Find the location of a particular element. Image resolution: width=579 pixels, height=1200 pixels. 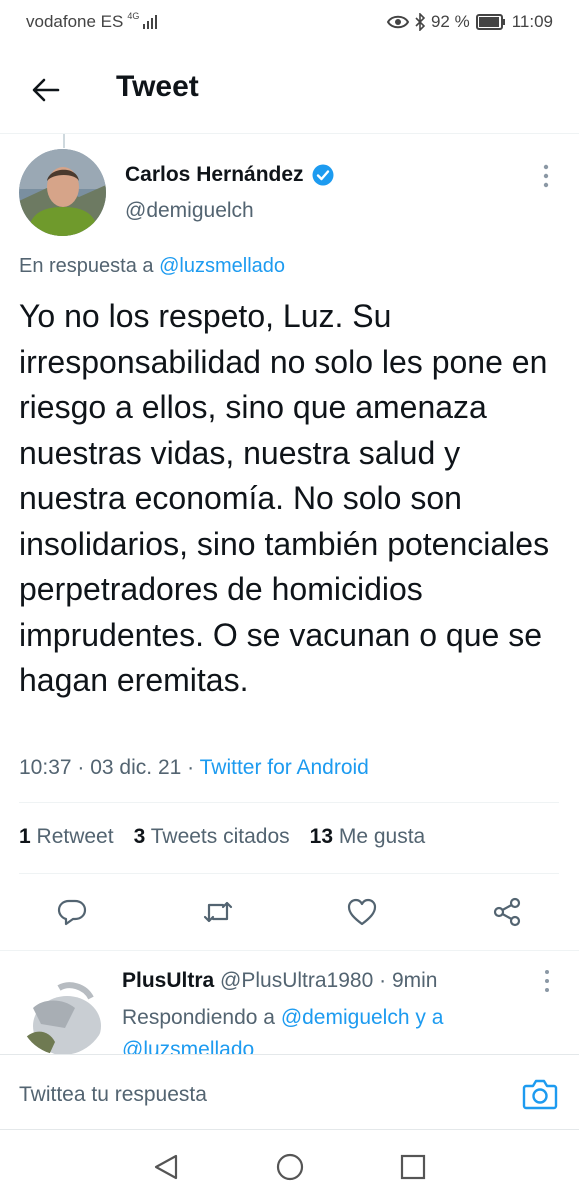

responding-link-2: @luzsmellado is located at coordinates (188, 1046).